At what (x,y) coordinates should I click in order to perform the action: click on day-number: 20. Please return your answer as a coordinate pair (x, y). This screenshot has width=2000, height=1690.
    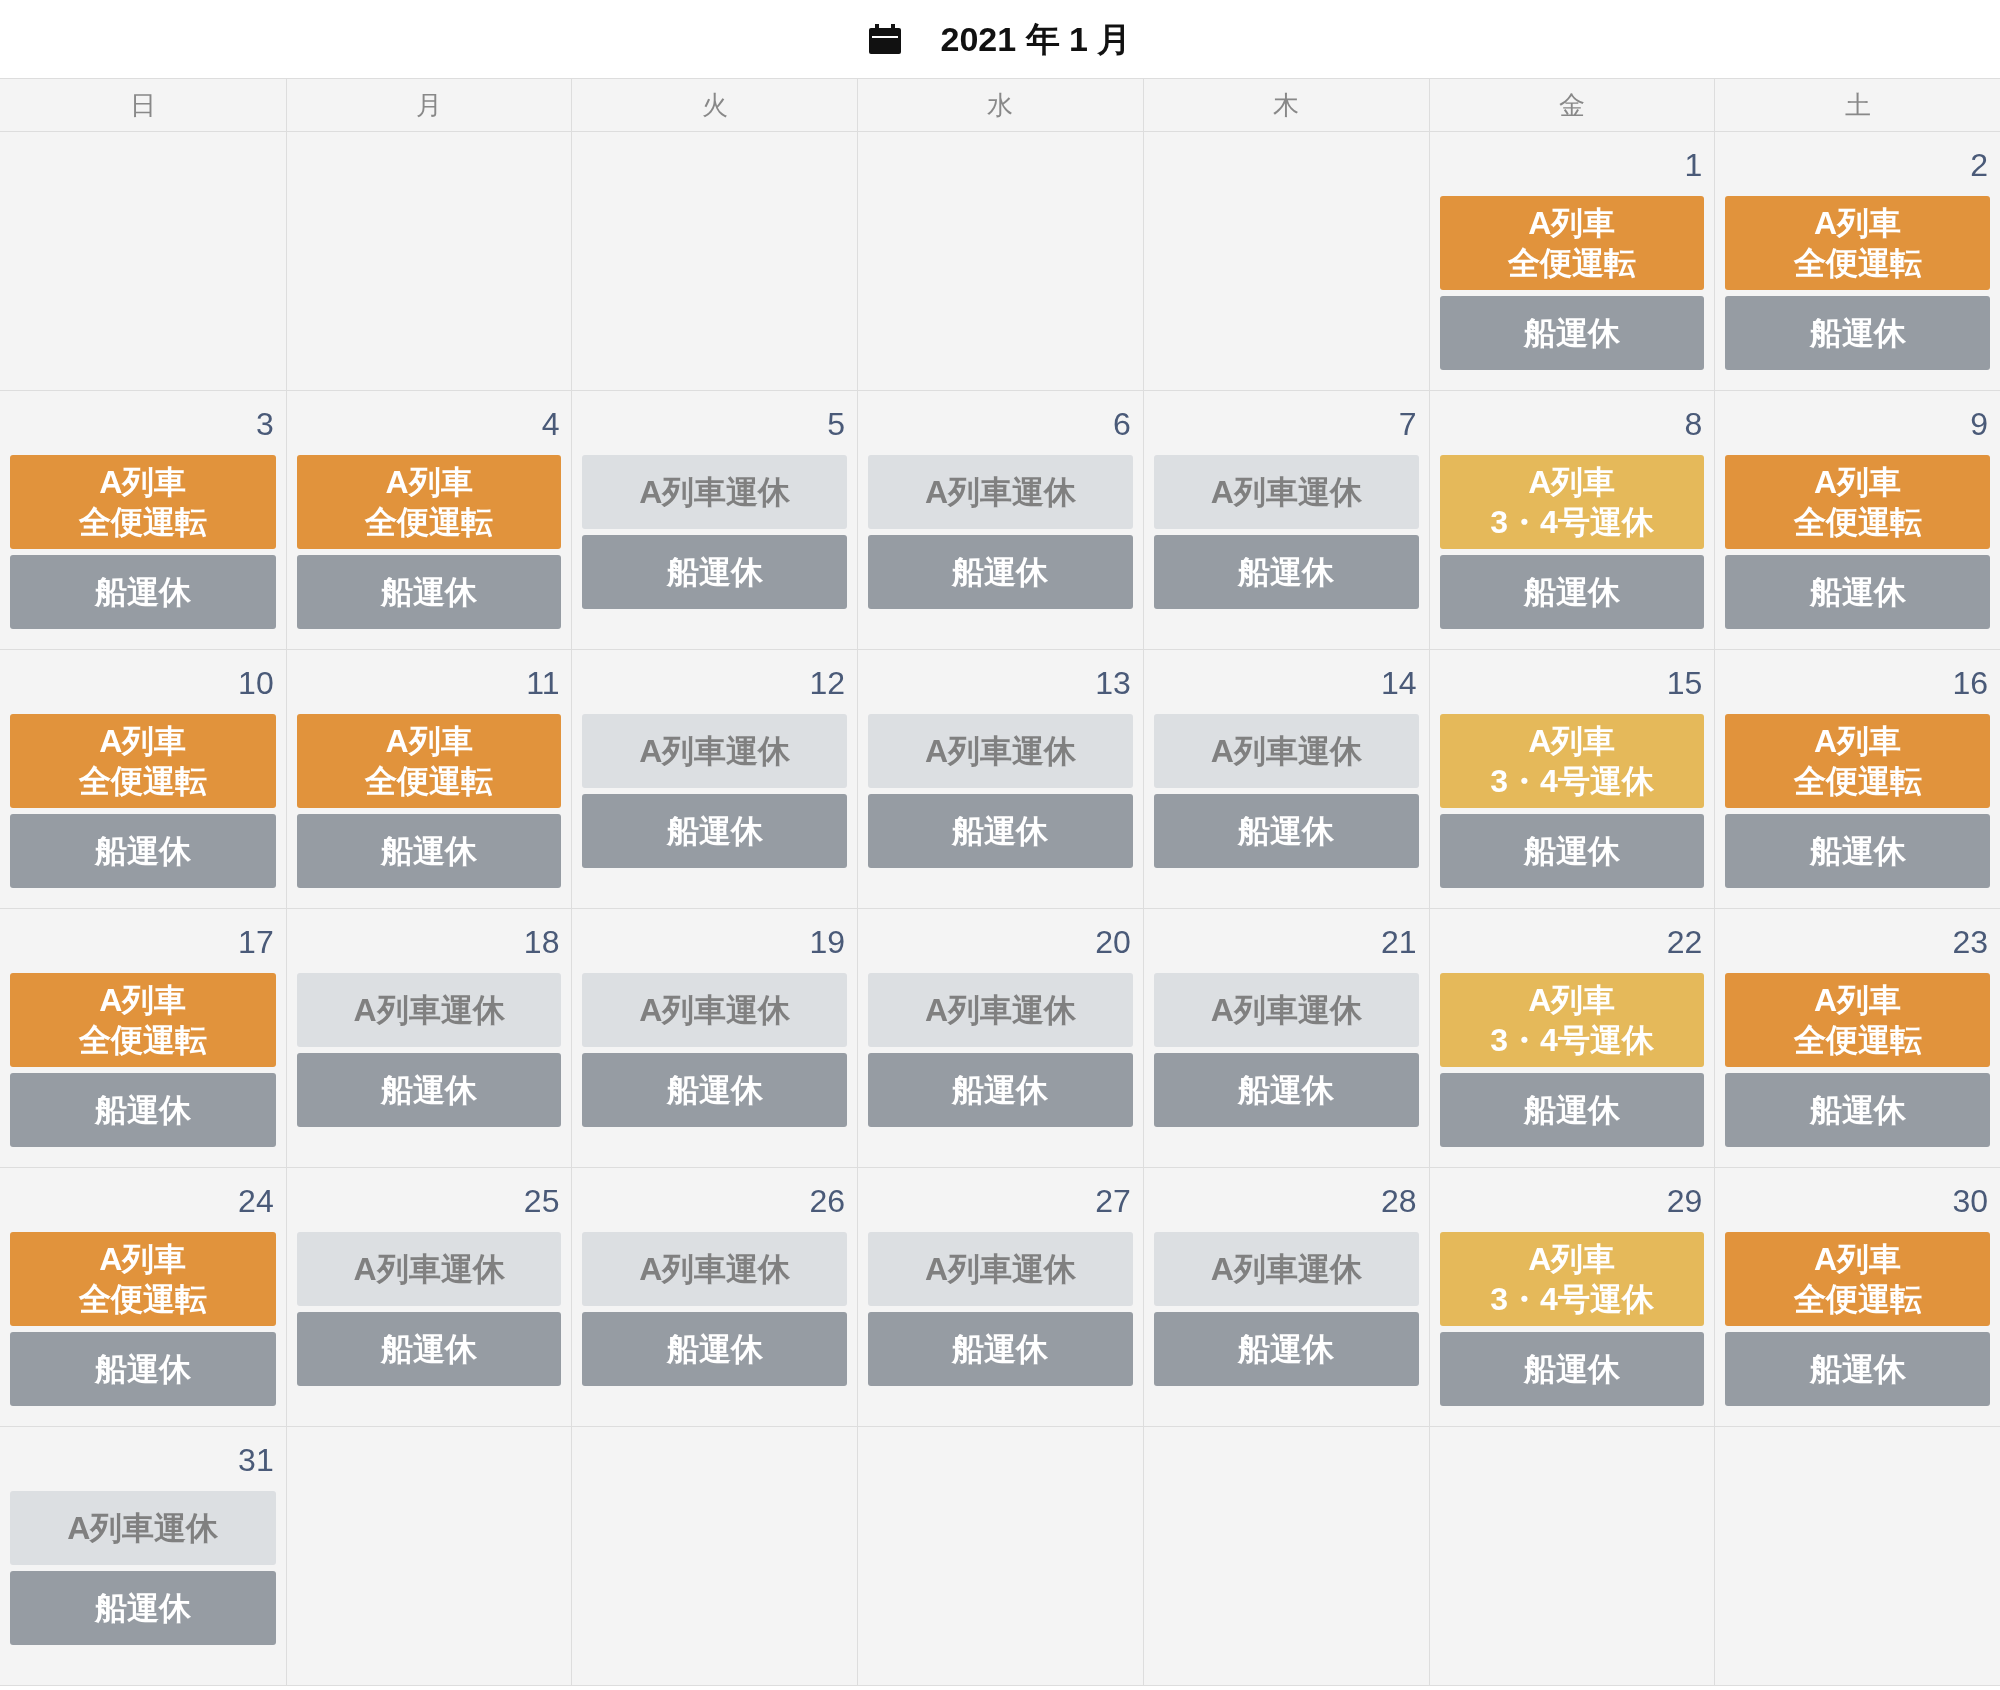
    Looking at the image, I should click on (1113, 942).